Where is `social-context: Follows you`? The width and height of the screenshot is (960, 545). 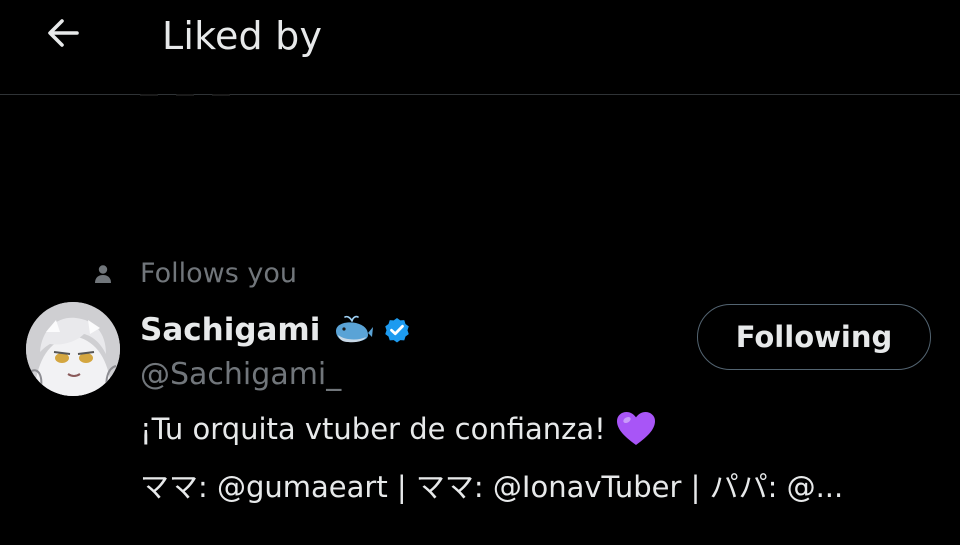
social-context: Follows you is located at coordinates (193, 274).